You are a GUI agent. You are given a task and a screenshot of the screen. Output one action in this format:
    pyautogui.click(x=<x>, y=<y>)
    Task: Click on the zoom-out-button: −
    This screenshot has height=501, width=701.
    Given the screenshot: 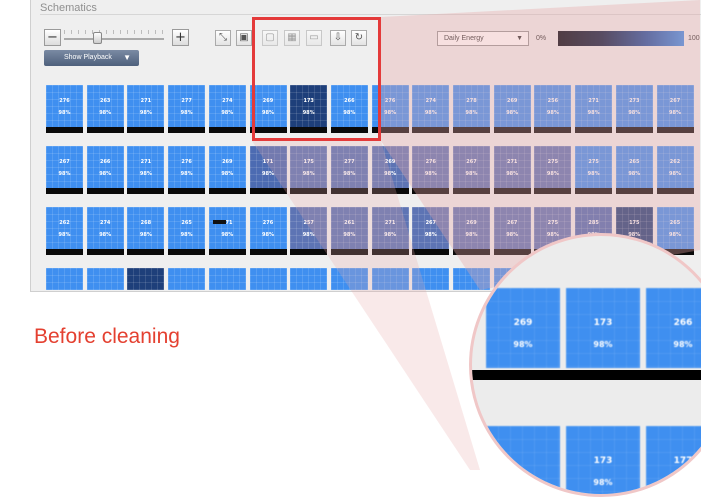 What is the action you would take?
    pyautogui.click(x=52, y=37)
    